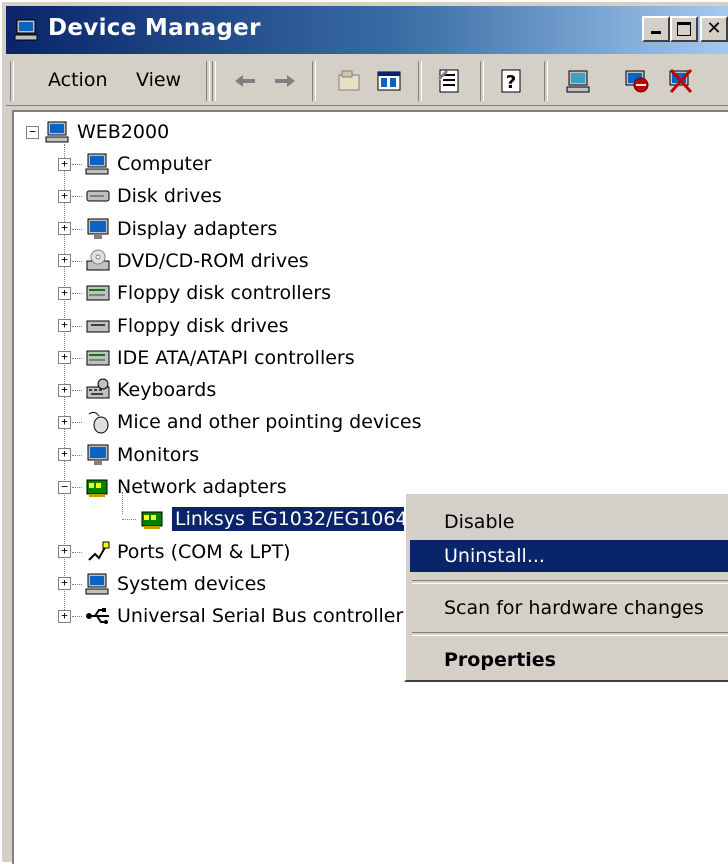 Image resolution: width=728 pixels, height=864 pixels. What do you see at coordinates (194, 293) in the screenshot?
I see `tree-category-item: + Floppy disk controllers` at bounding box center [194, 293].